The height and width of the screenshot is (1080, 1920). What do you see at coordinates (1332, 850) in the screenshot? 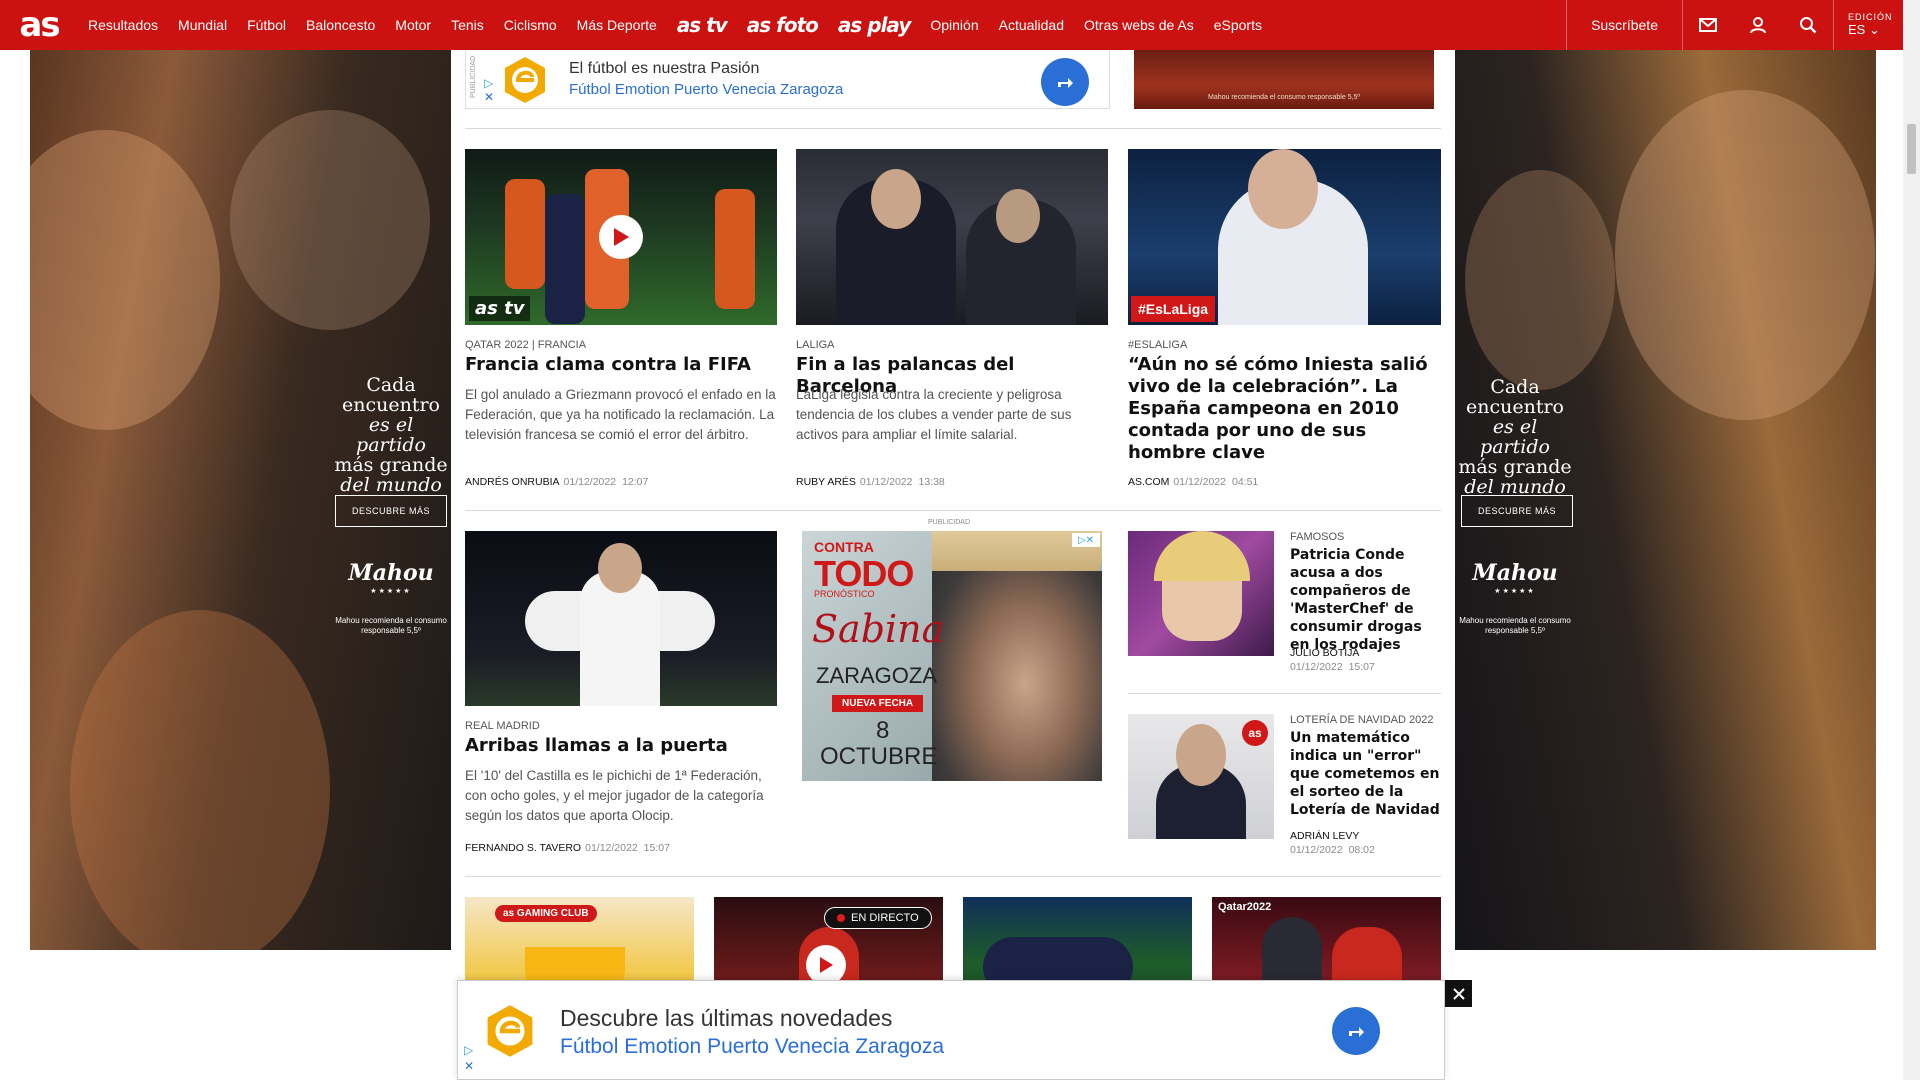
I see `article-datetime: 01/12/2022 08:02` at bounding box center [1332, 850].